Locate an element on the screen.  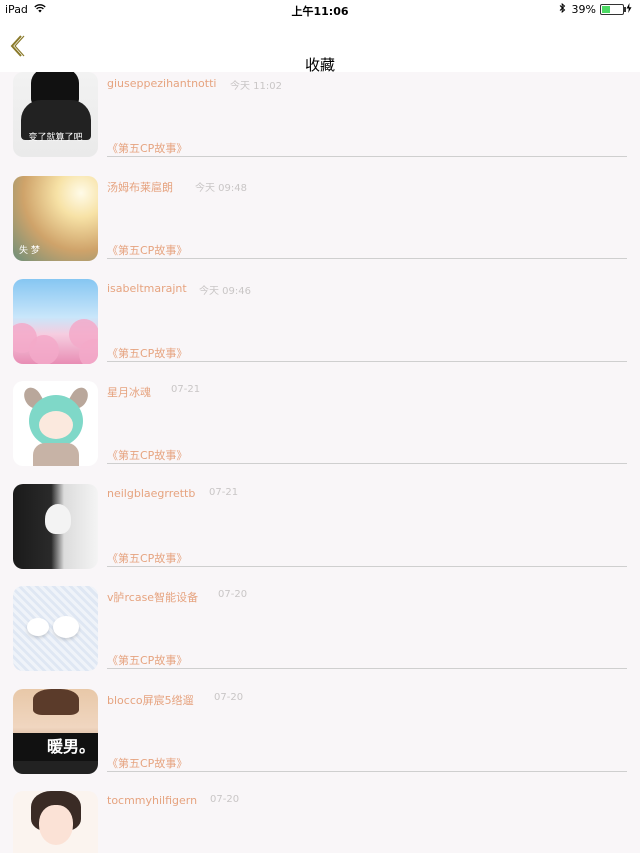
status-bar: iPad 上午11:06 39% is located at coordinates (320, 9).